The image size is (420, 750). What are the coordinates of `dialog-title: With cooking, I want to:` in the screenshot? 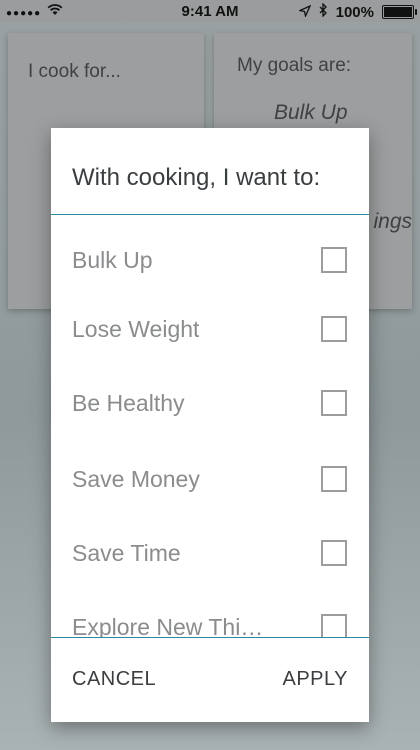 It's located at (196, 177).